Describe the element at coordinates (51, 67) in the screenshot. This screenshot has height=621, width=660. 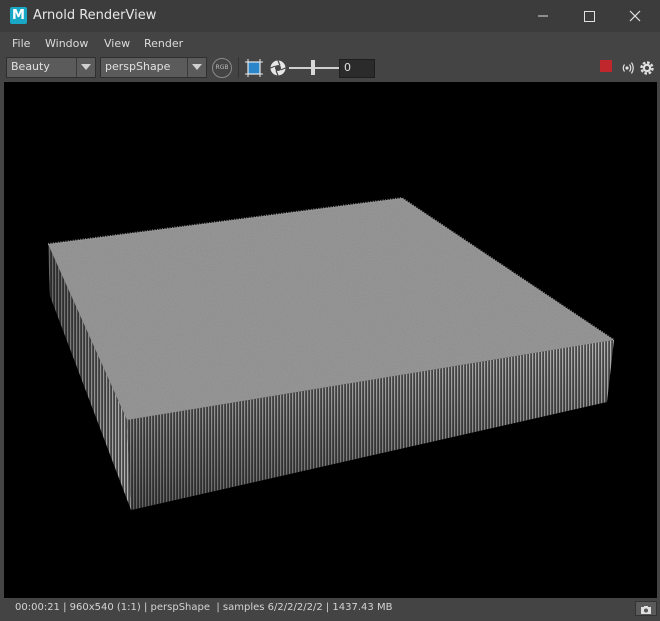
I see `aov-dropdown: Beauty` at that location.